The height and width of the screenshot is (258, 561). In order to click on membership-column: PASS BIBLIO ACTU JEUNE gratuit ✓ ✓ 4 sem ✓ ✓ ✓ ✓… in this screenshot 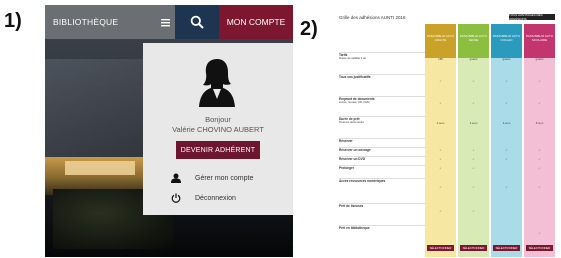, I will do `click(473, 140)`.